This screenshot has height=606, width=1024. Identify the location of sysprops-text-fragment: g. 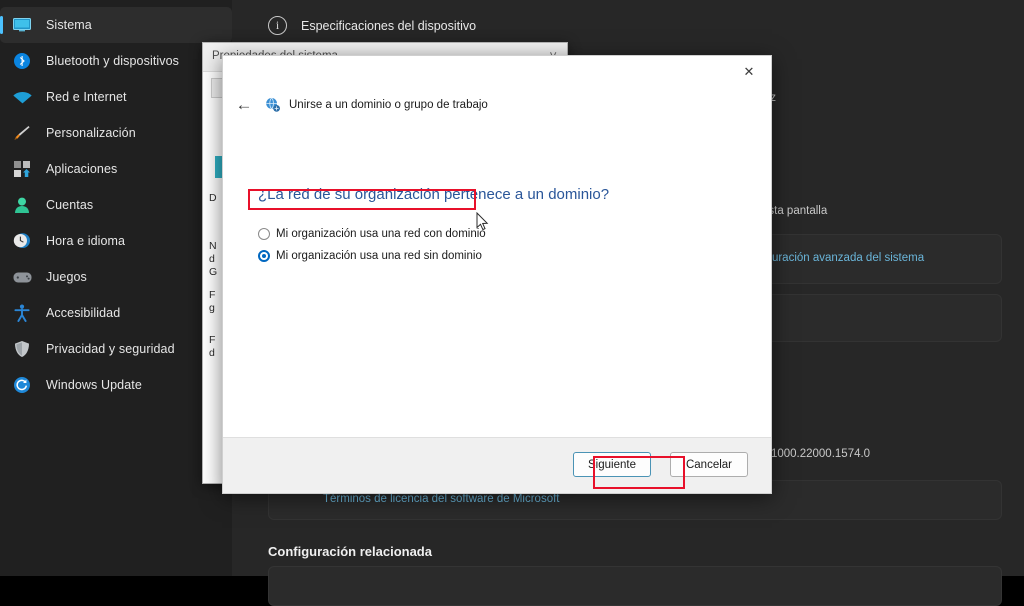
(212, 308).